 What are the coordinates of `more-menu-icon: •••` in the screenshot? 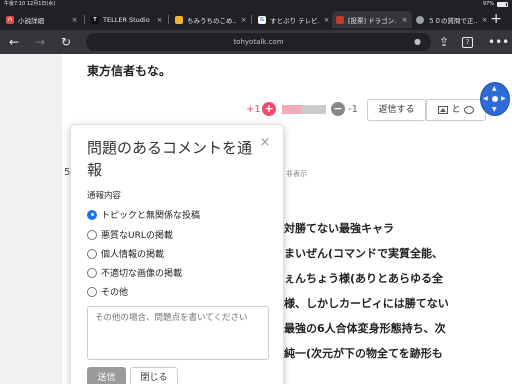 It's located at (498, 42).